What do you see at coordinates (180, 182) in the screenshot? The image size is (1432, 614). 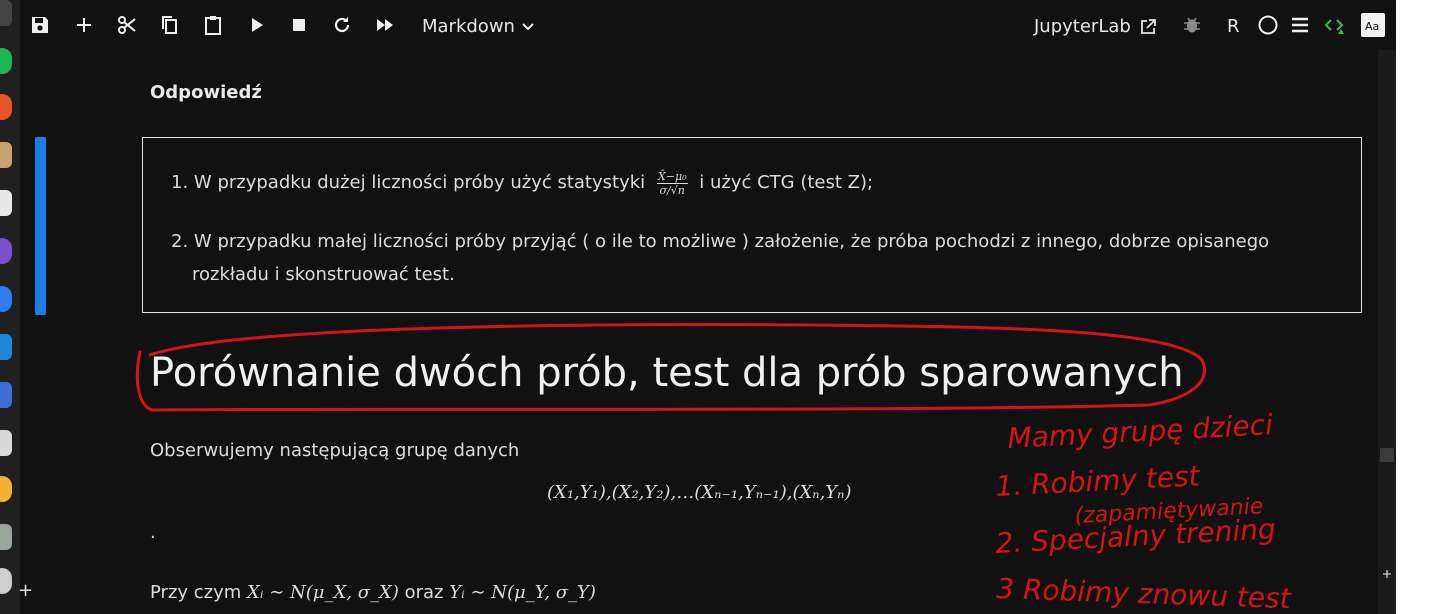 I see `list-number: 1.` at bounding box center [180, 182].